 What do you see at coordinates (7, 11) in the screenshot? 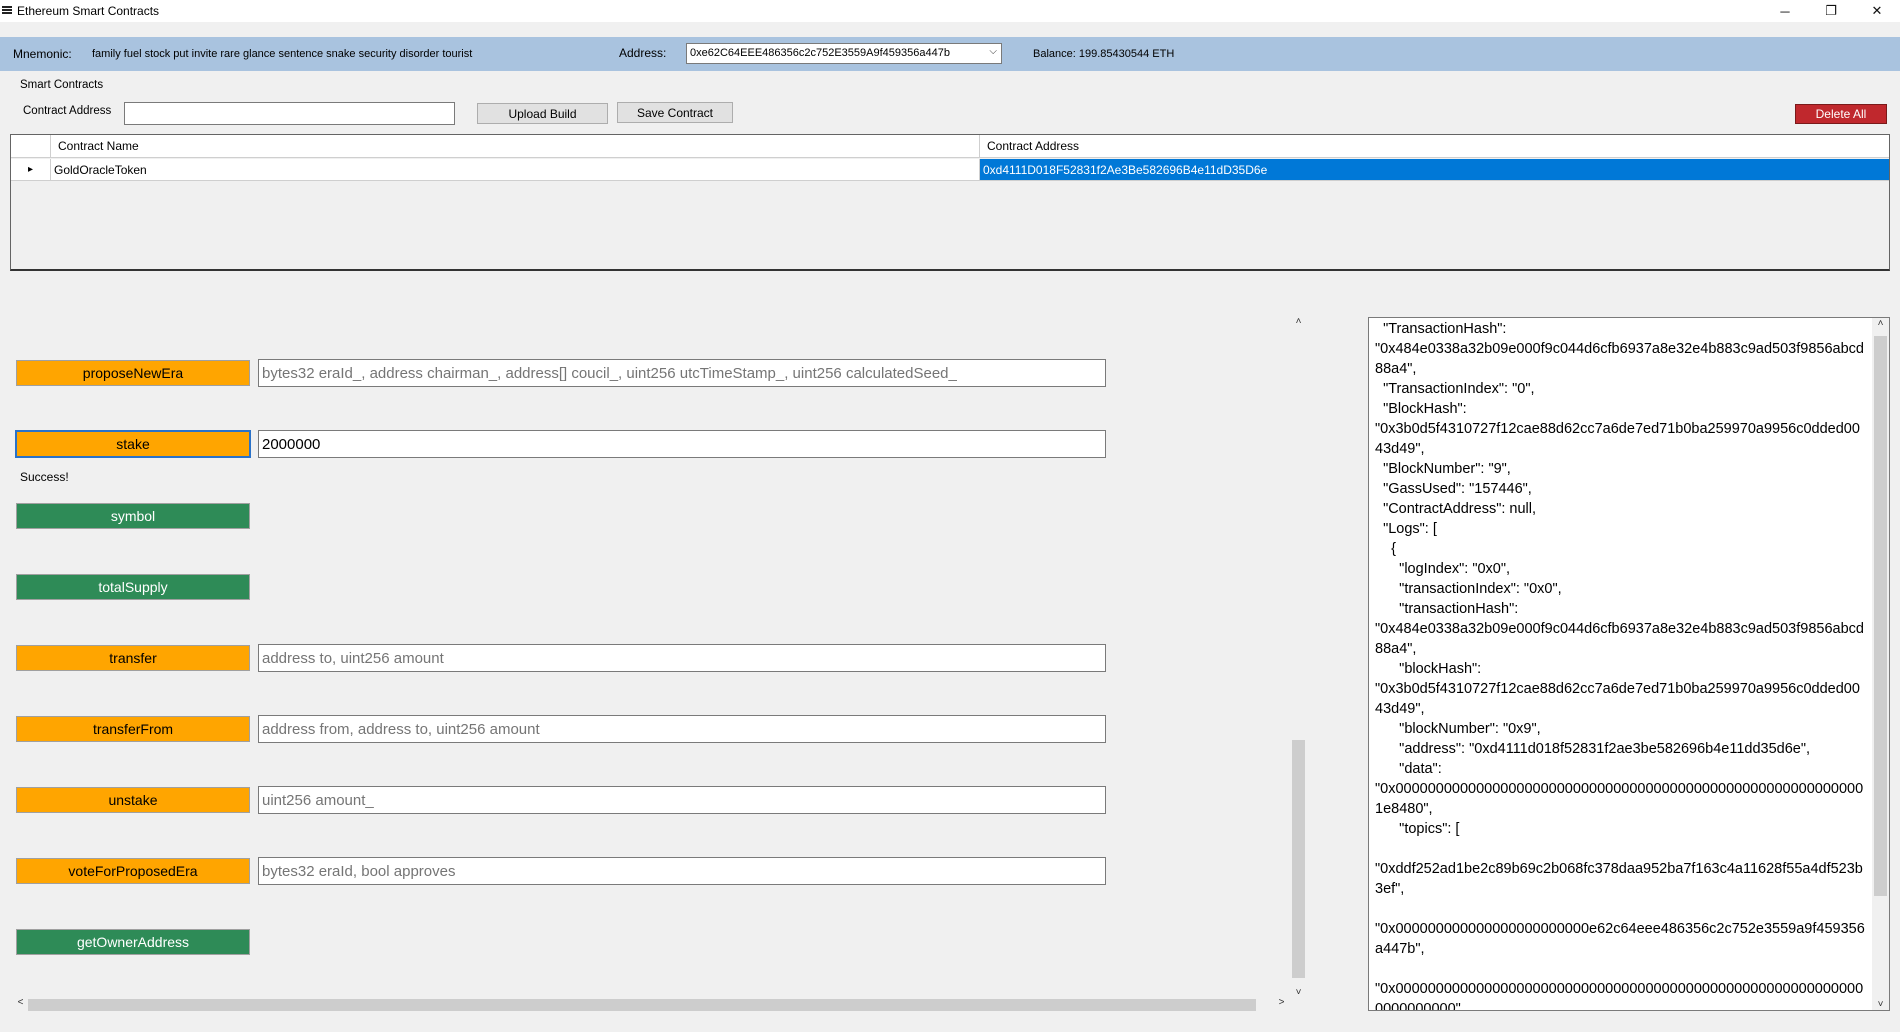
I see `app-icon` at bounding box center [7, 11].